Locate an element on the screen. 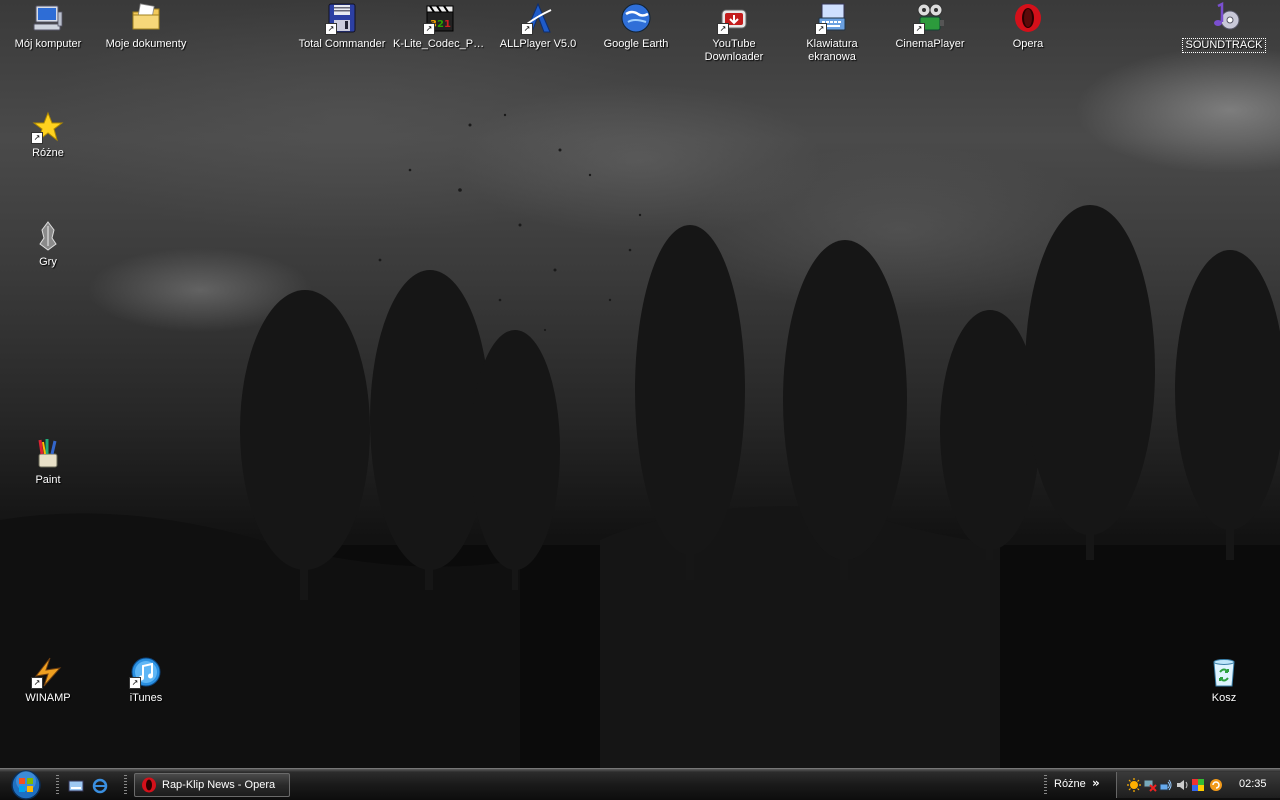 This screenshot has height=800, width=1280. desktop-icon-youtube-downloader: ↗ YouTube Downloader is located at coordinates (734, 32).